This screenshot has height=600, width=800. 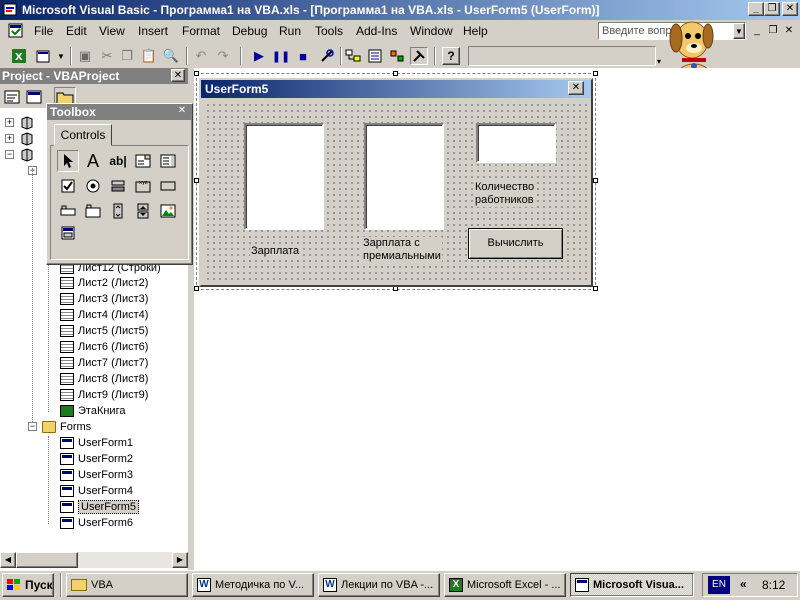 What do you see at coordinates (118, 161) in the screenshot?
I see `textbox-tool-icon: ab|` at bounding box center [118, 161].